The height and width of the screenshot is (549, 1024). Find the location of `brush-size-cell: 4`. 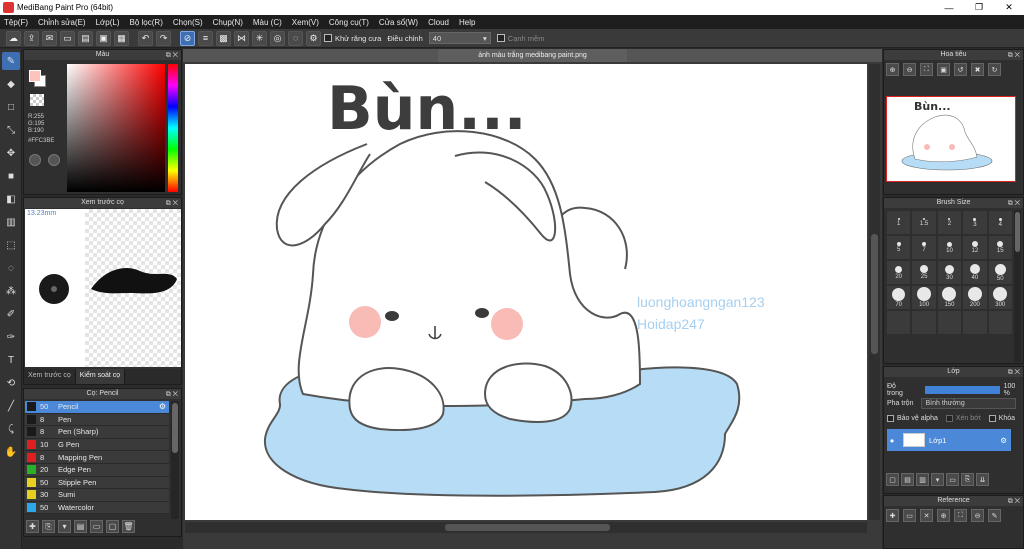

brush-size-cell: 4 is located at coordinates (1000, 222).